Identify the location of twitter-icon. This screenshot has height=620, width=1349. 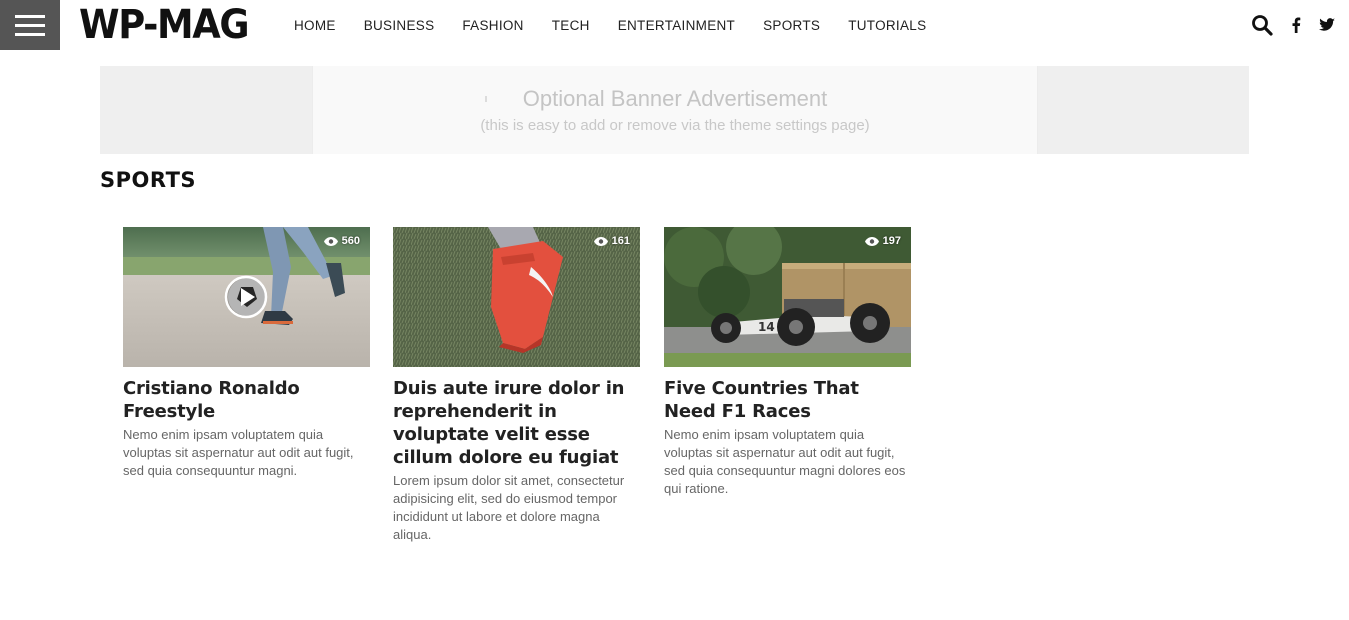
(1327, 25).